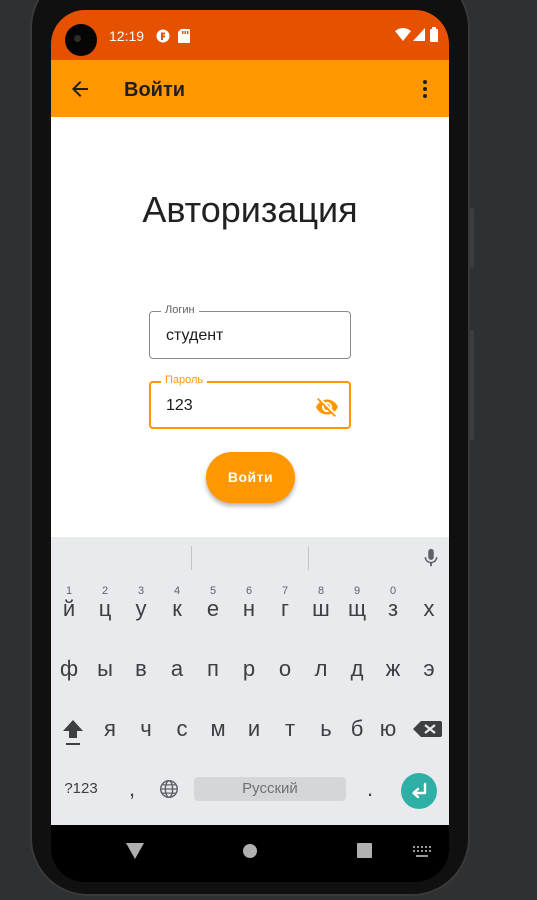  I want to click on battery-icon, so click(434, 34).